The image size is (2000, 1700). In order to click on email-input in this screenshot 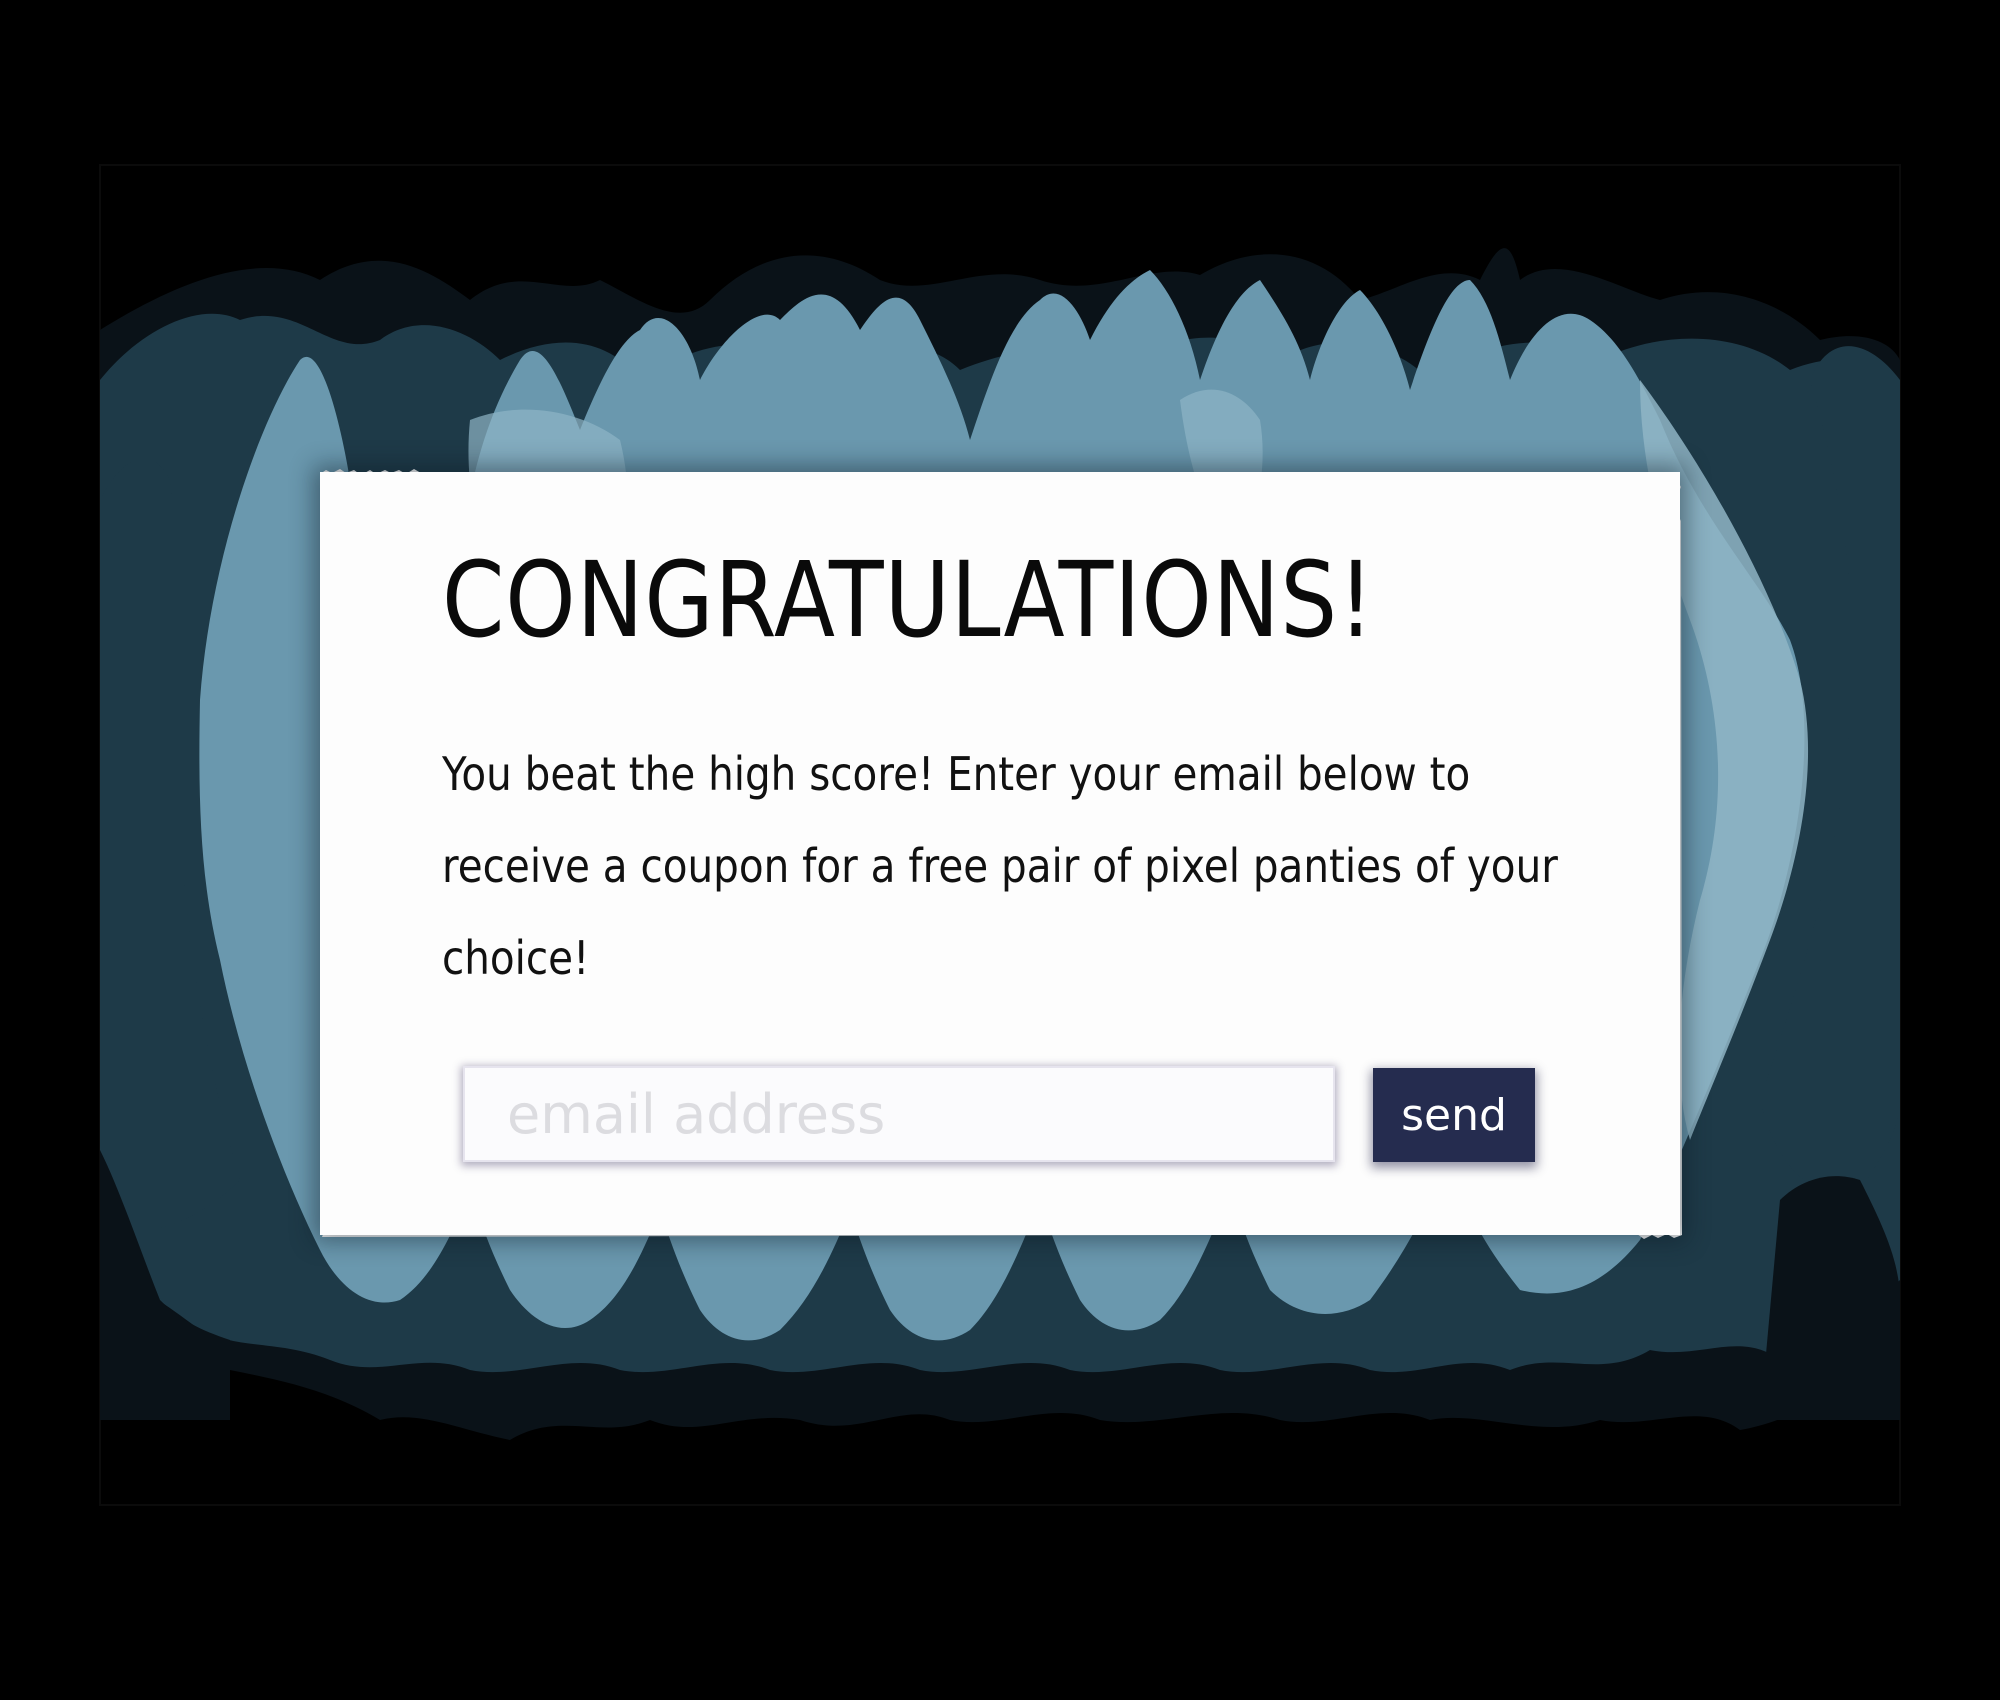, I will do `click(899, 1114)`.